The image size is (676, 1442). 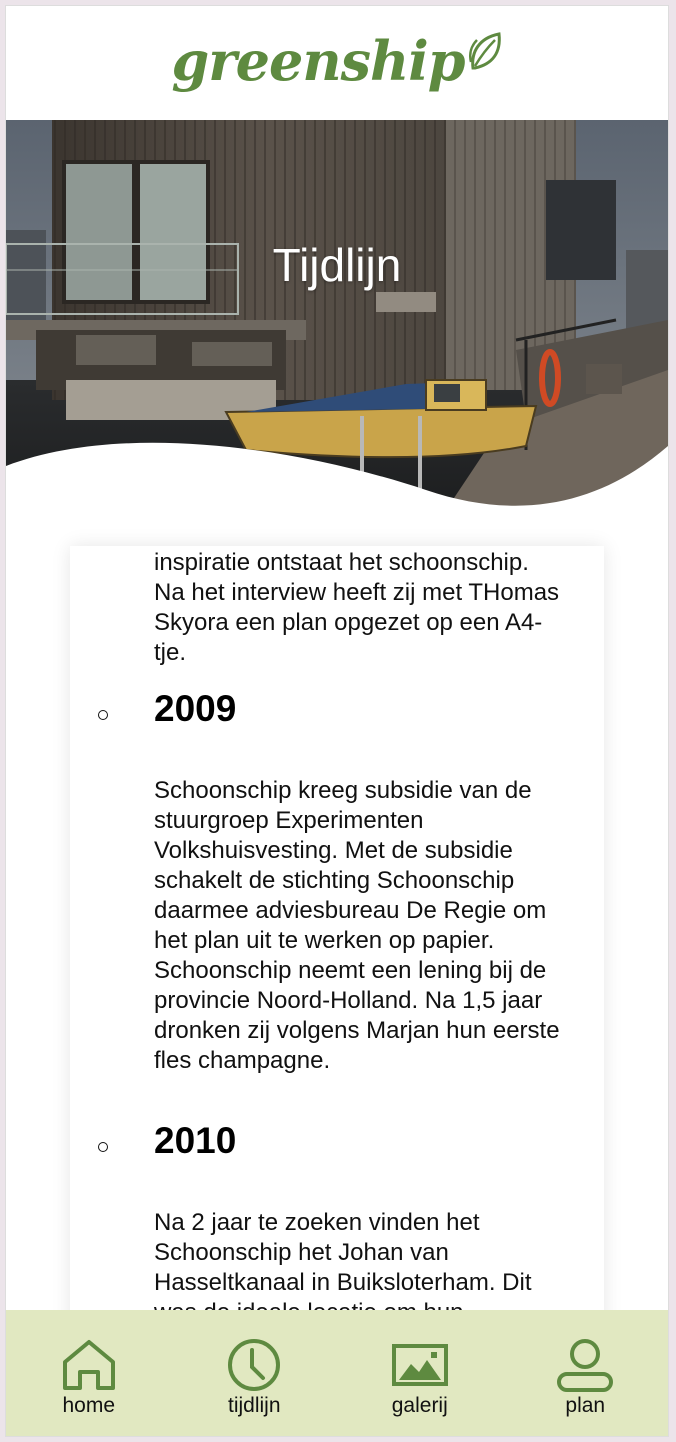 I want to click on logo-text: greenship, so click(x=318, y=61).